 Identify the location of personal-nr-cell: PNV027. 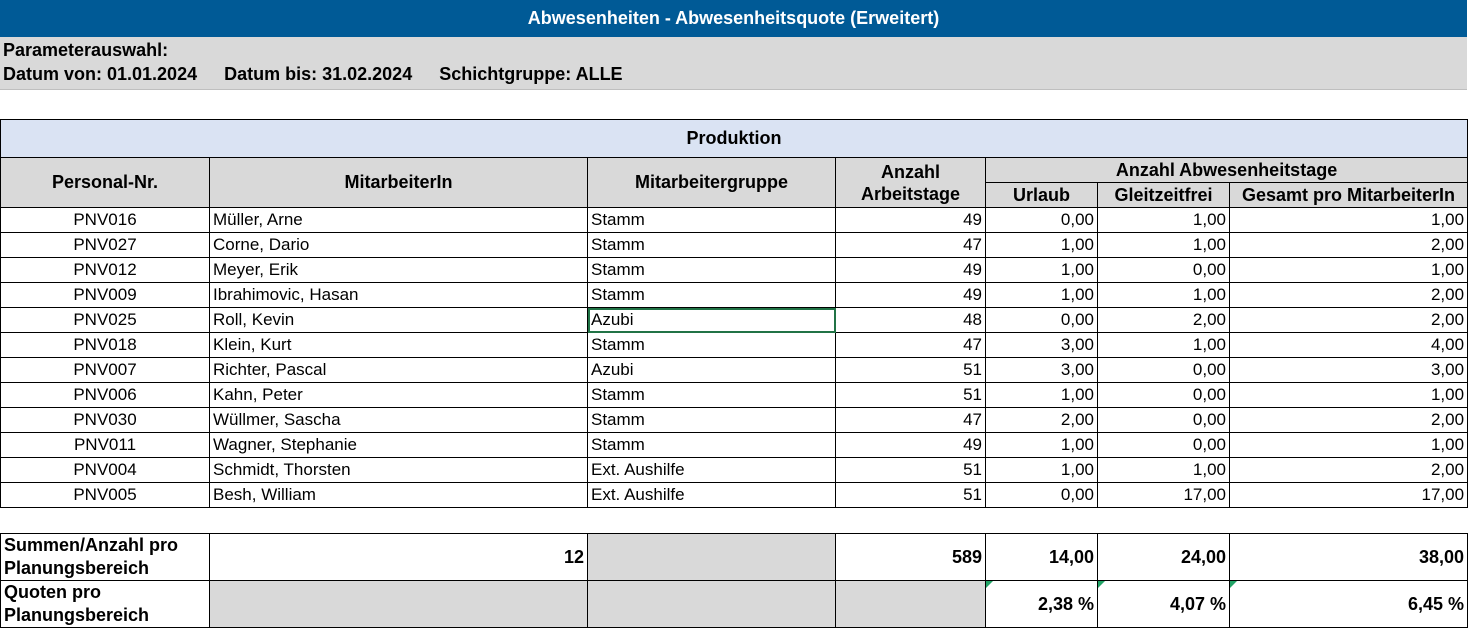
(105, 245).